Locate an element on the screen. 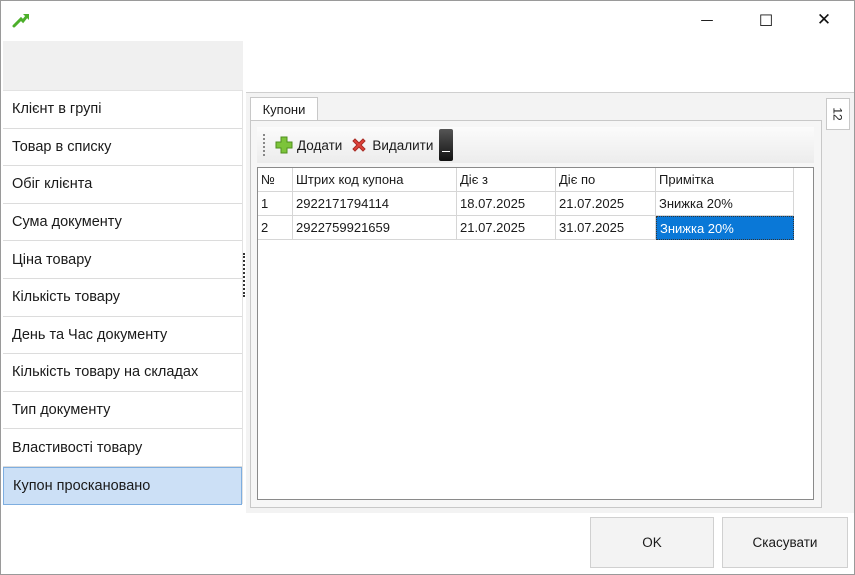 The height and width of the screenshot is (575, 855). column-header: Примітка is located at coordinates (725, 180).